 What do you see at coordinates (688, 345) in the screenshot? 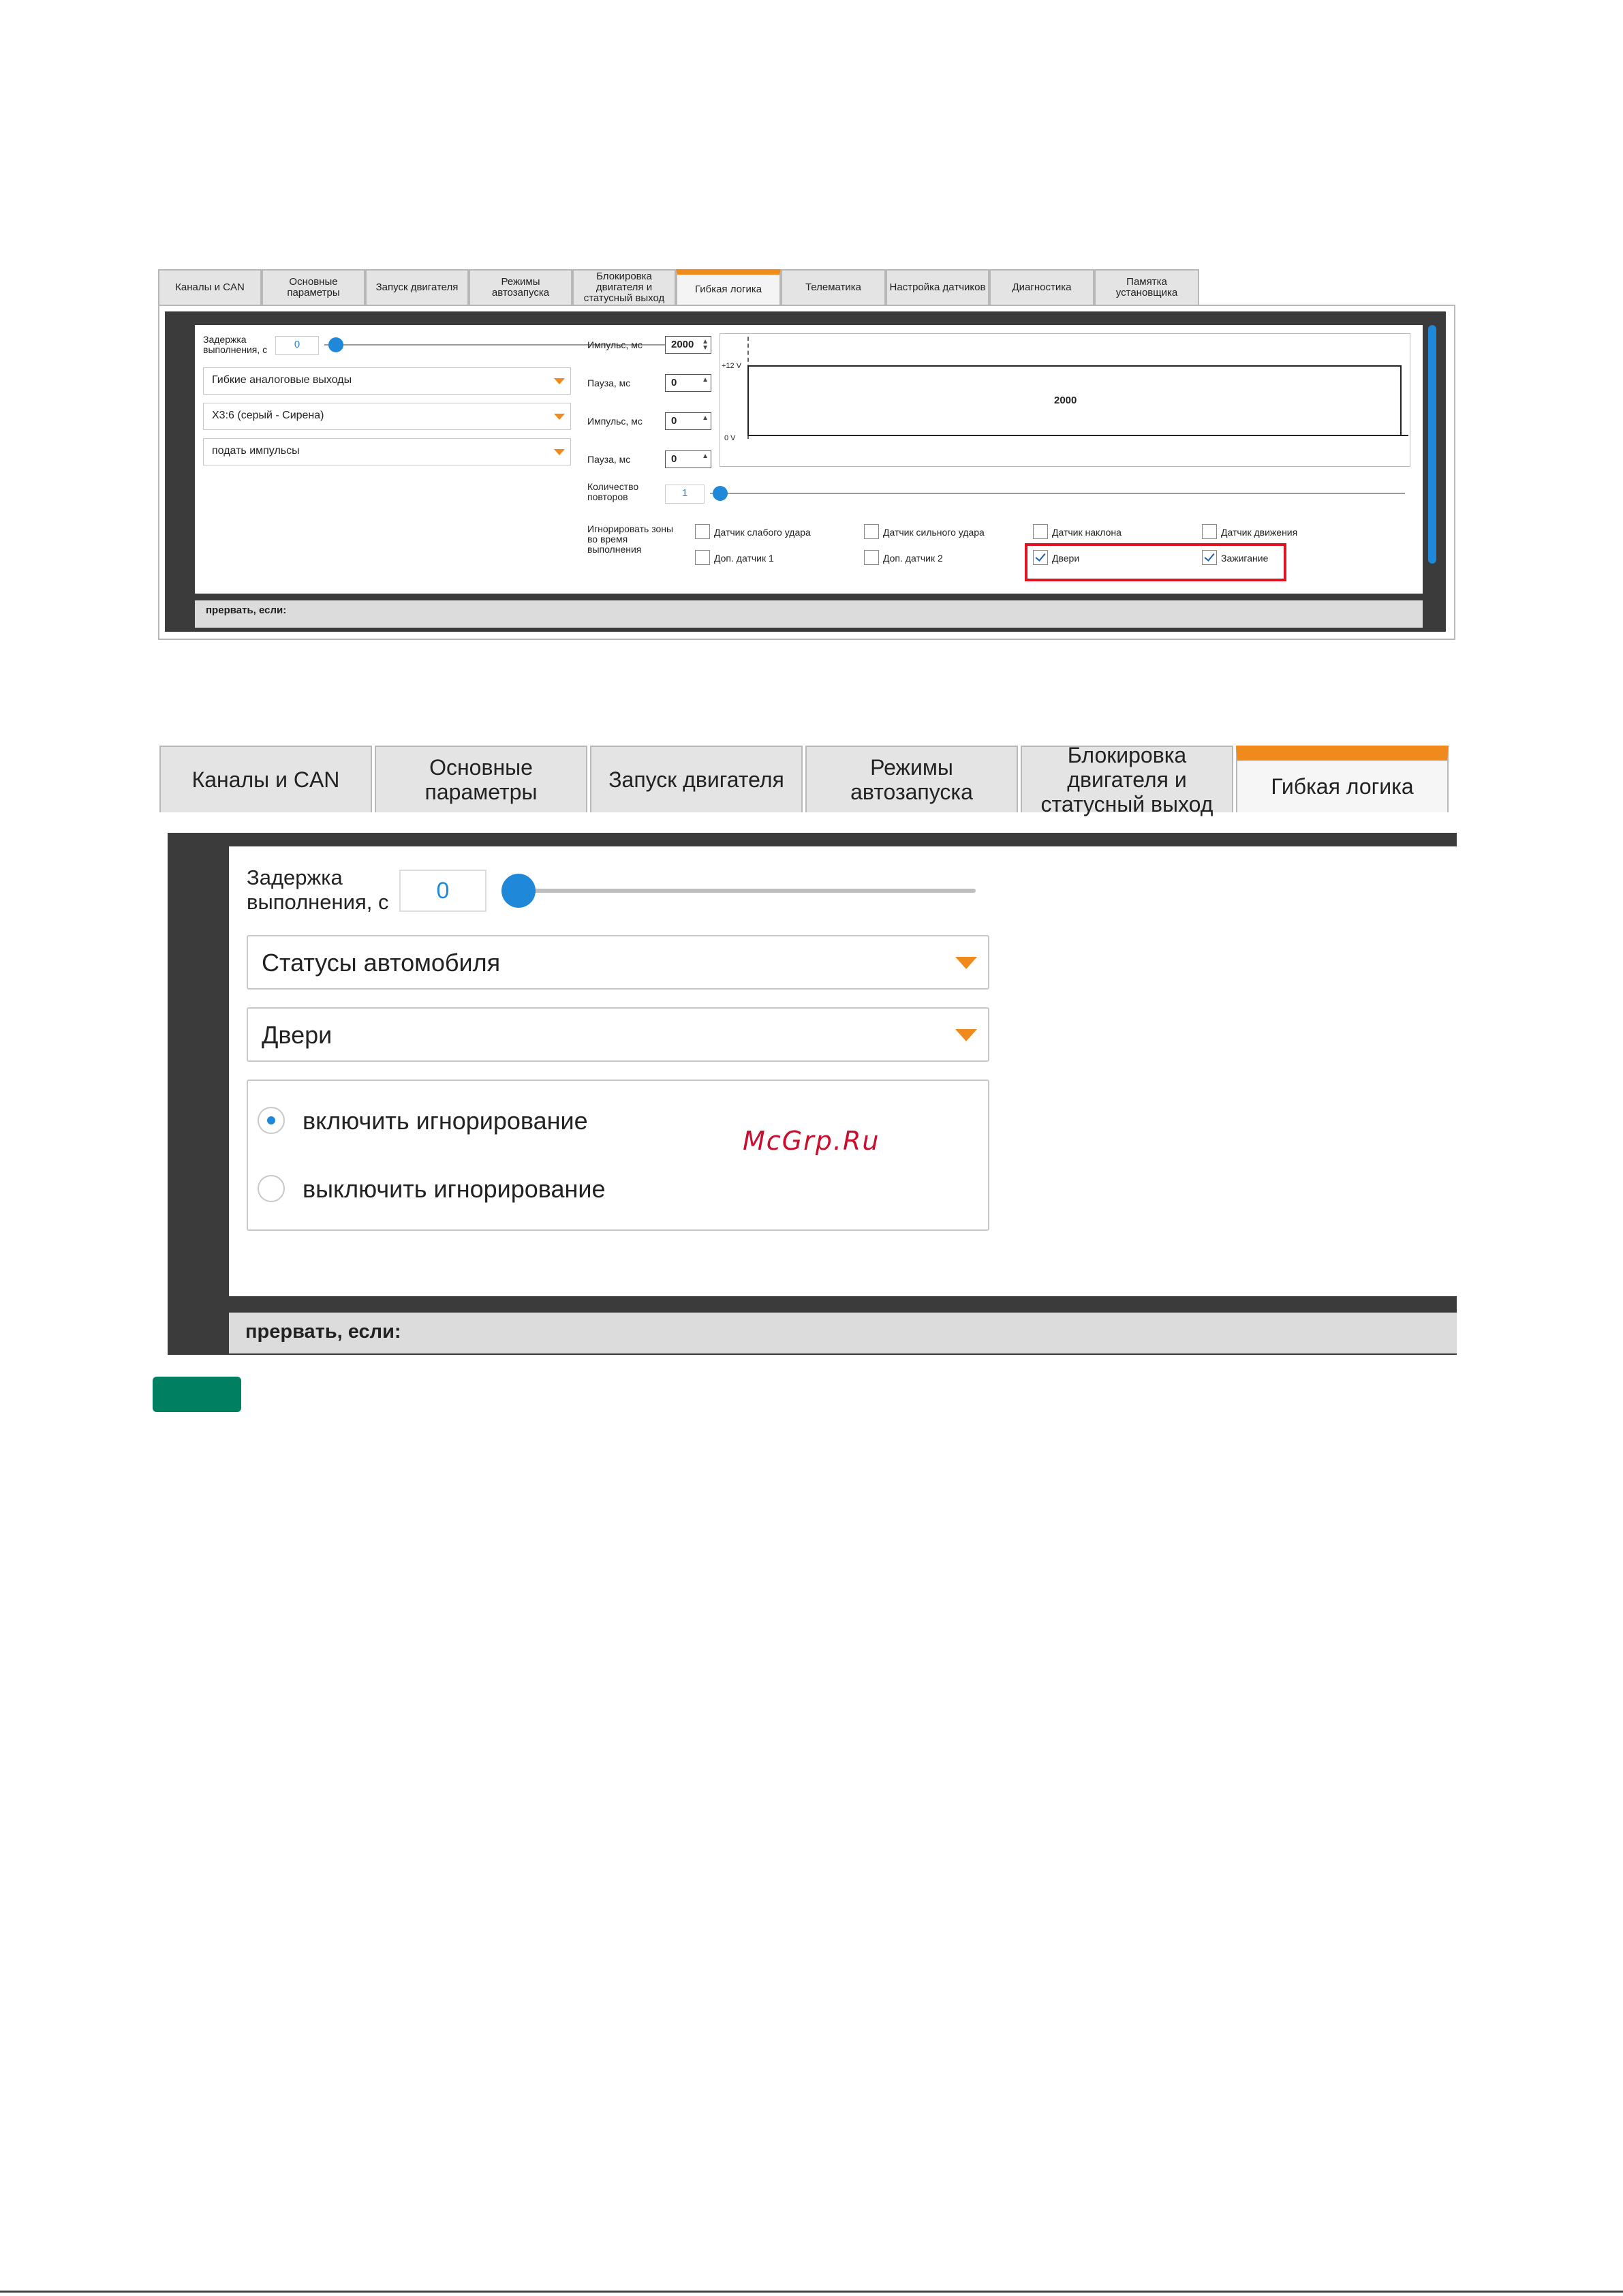
I see `impulse-input: 2000 ▲ ▼` at bounding box center [688, 345].